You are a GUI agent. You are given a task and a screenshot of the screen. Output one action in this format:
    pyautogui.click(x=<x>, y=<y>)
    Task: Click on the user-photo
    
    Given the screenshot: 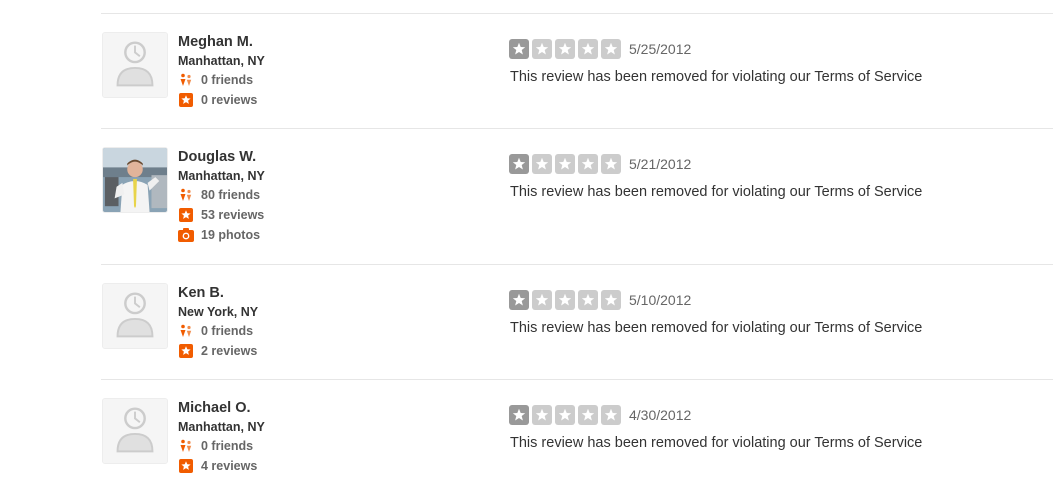 What is the action you would take?
    pyautogui.click(x=135, y=180)
    